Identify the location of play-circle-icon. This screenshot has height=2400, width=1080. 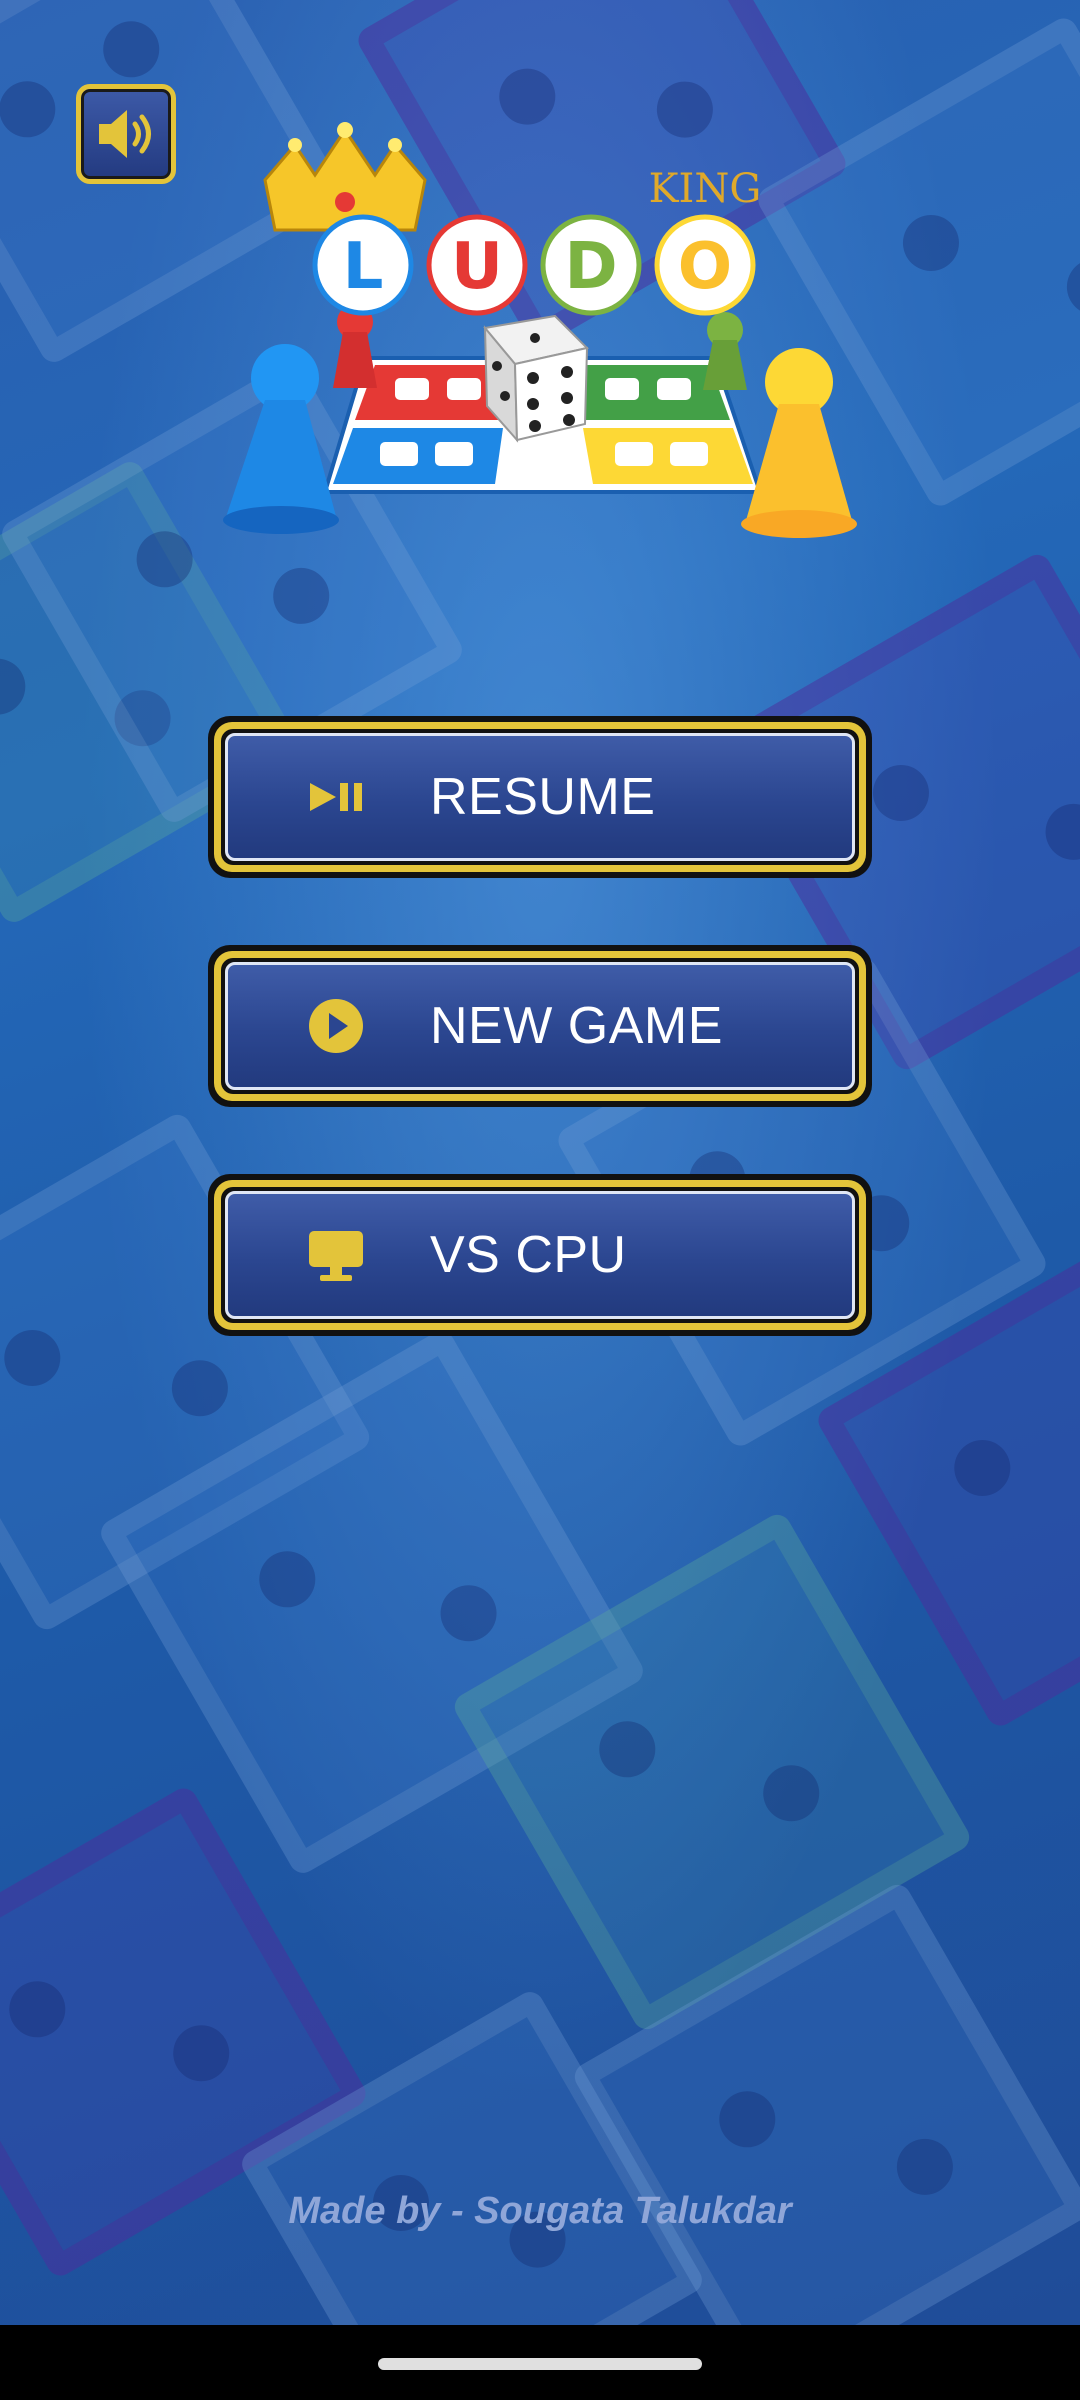
(336, 1026).